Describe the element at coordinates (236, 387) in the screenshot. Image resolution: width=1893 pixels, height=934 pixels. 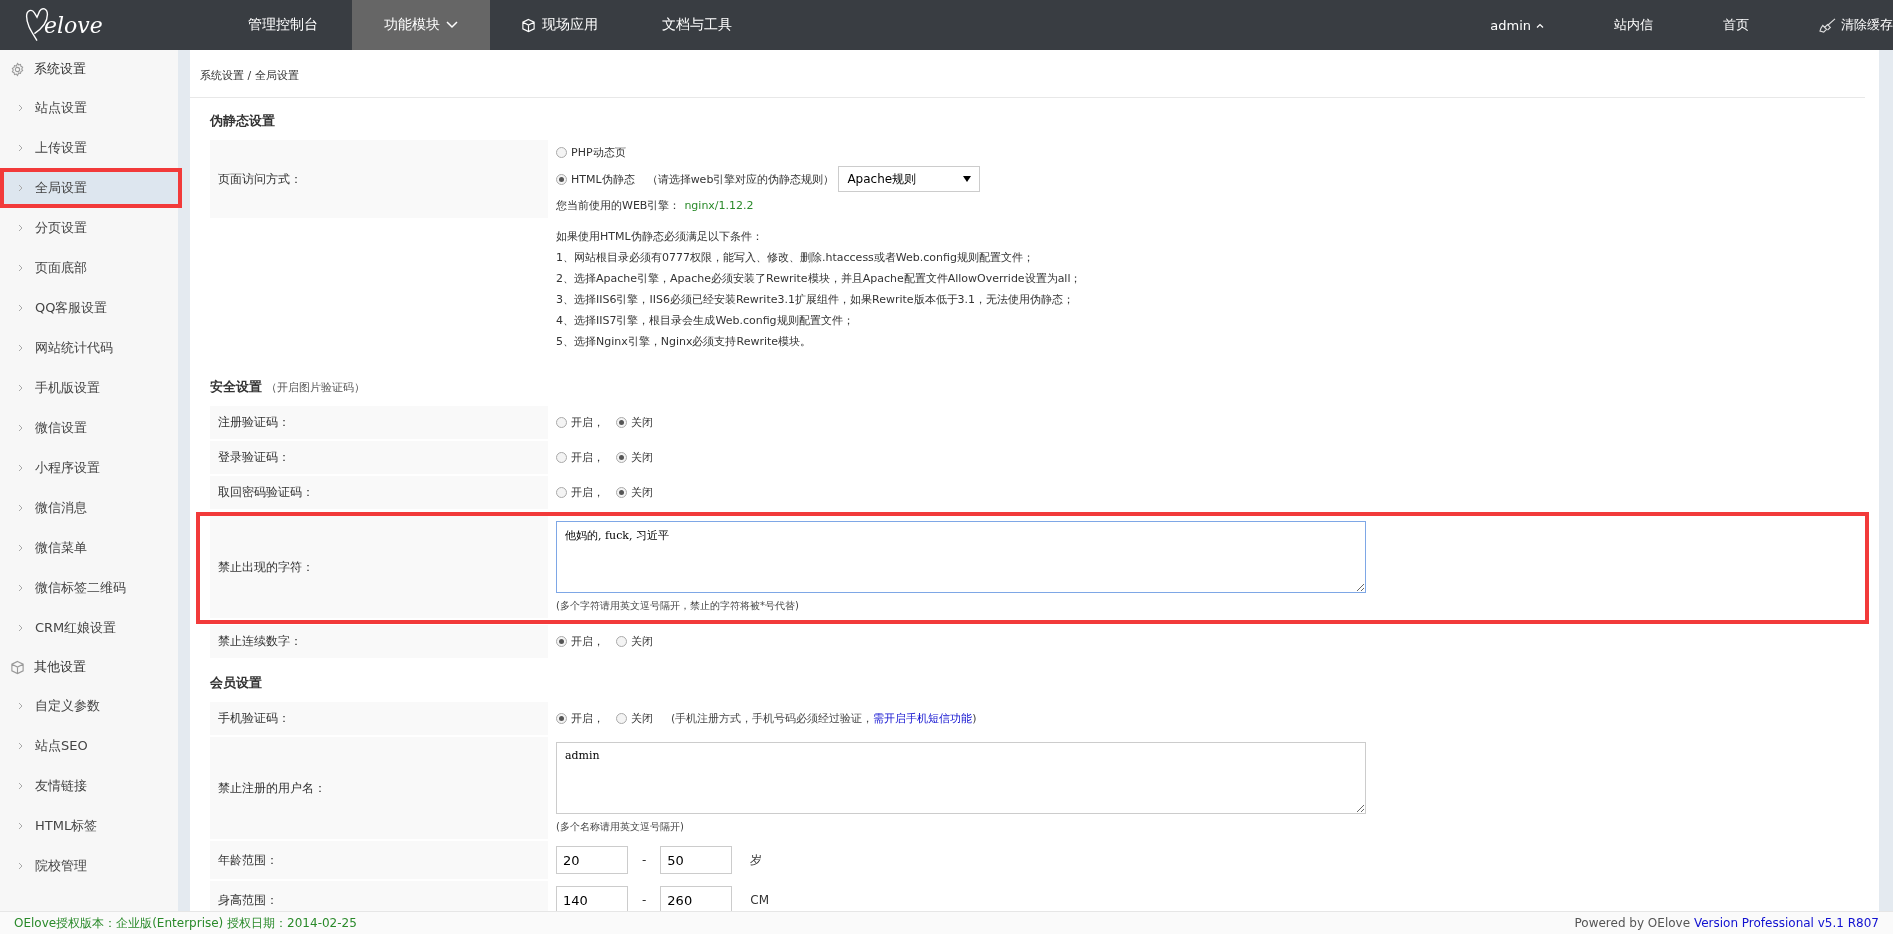
I see `section-title: 安全设置` at that location.